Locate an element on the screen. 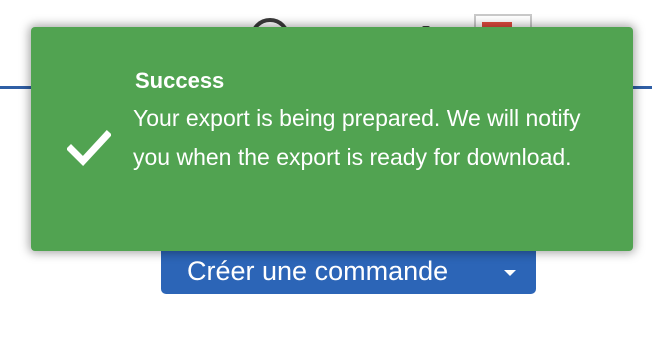 Image resolution: width=652 pixels, height=342 pixels. caret-down-icon is located at coordinates (510, 273).